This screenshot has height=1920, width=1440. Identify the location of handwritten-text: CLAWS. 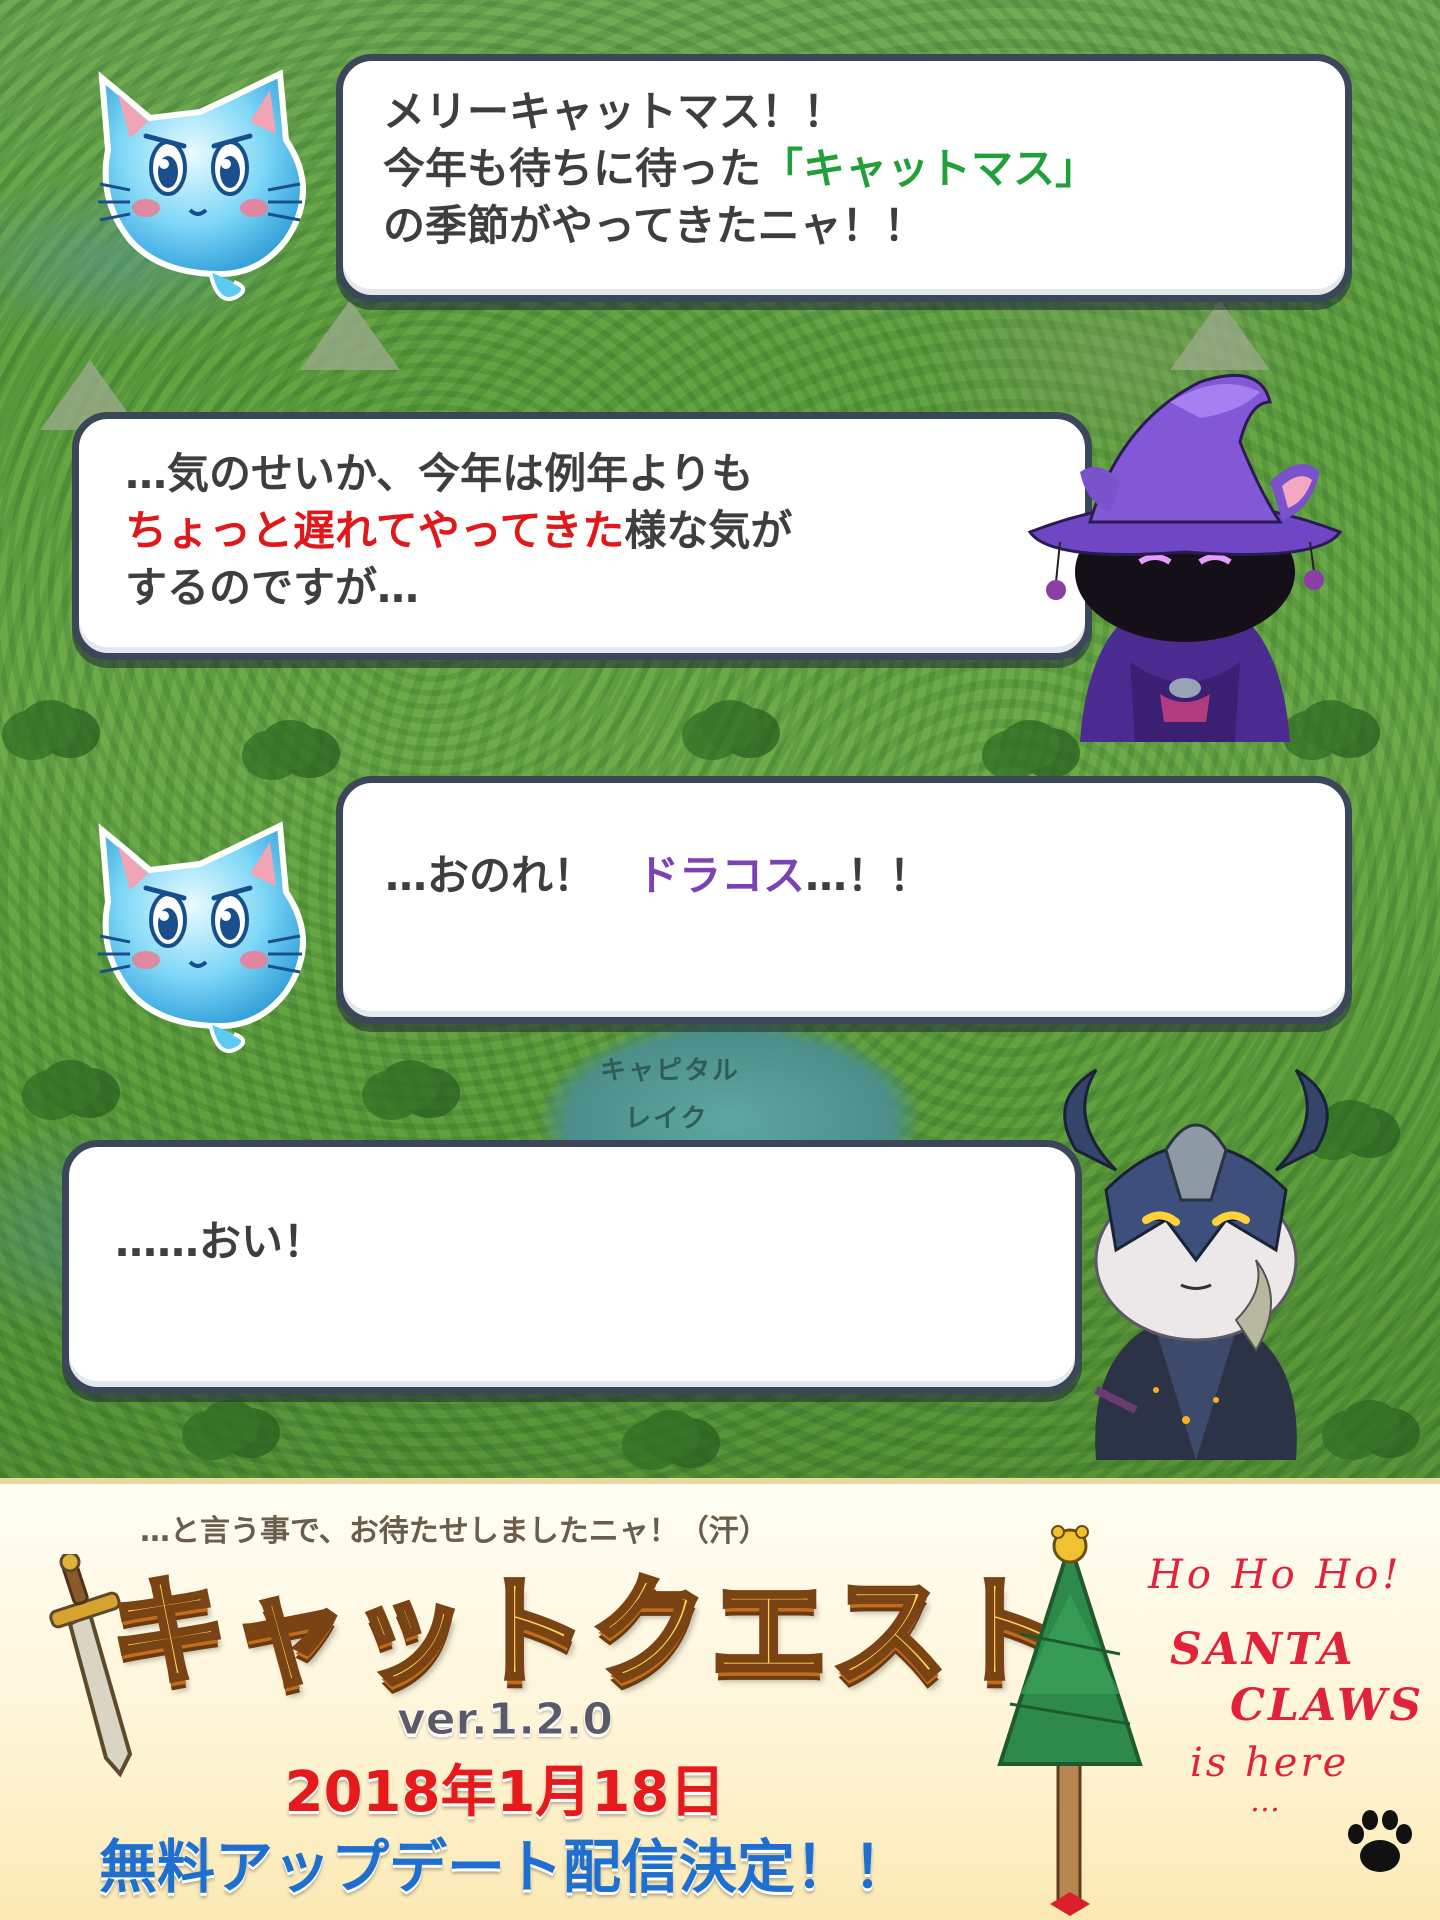
(1327, 1705).